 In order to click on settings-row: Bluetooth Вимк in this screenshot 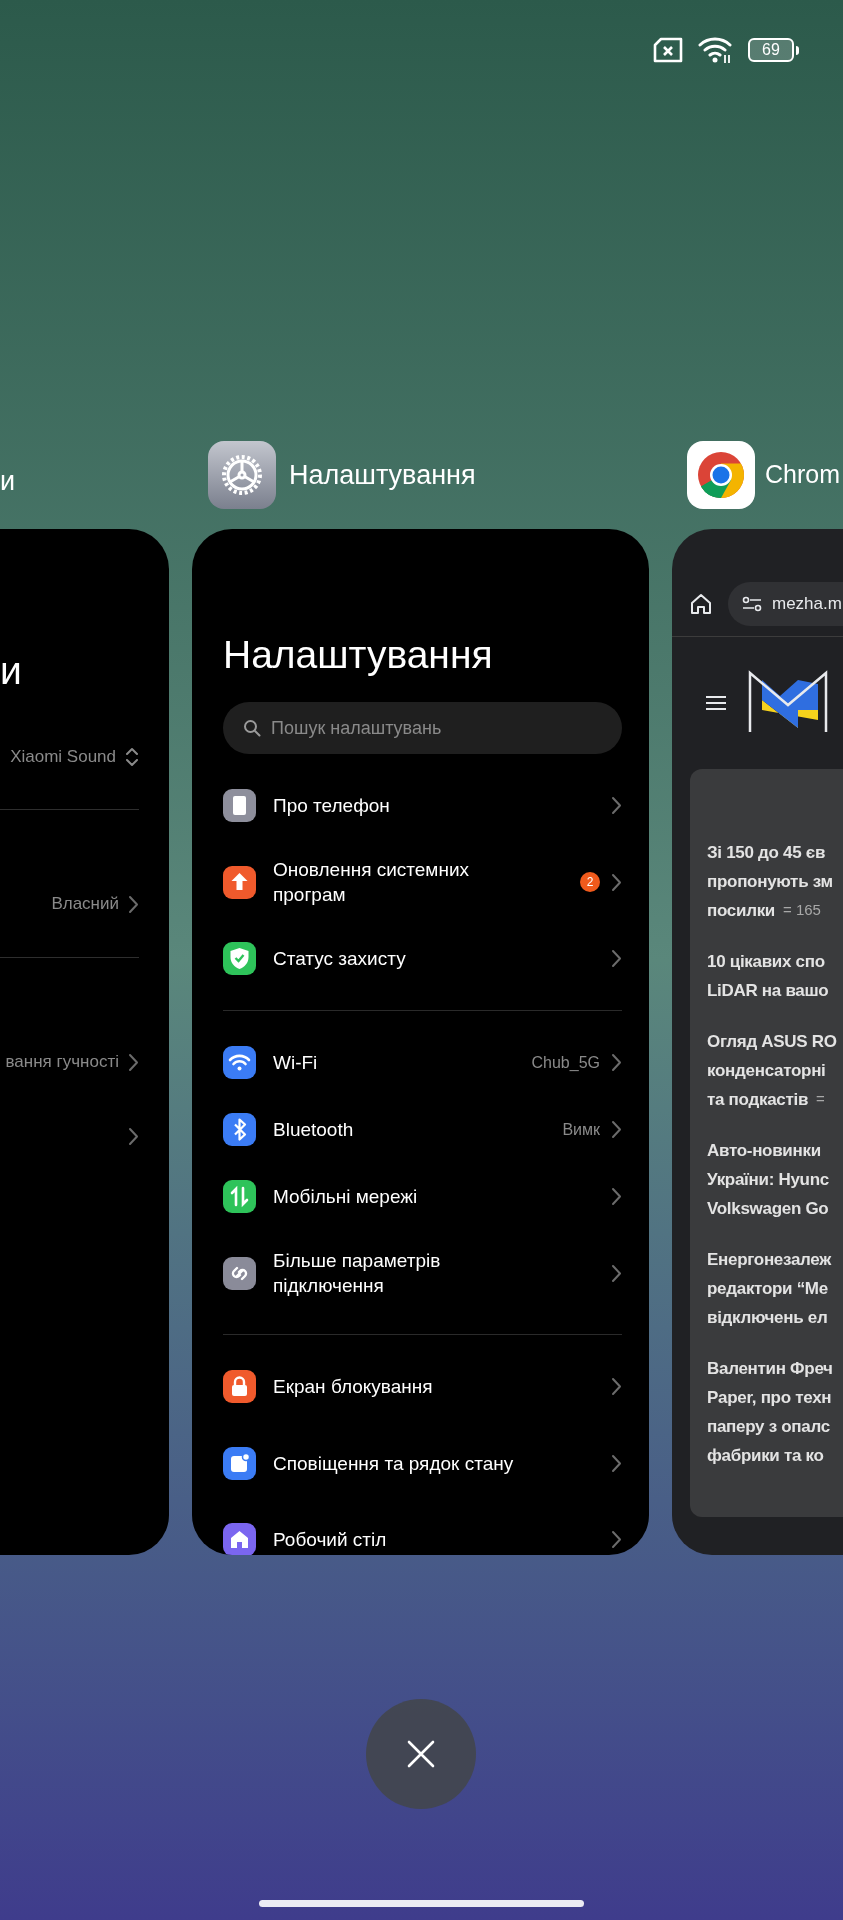, I will do `click(422, 1129)`.